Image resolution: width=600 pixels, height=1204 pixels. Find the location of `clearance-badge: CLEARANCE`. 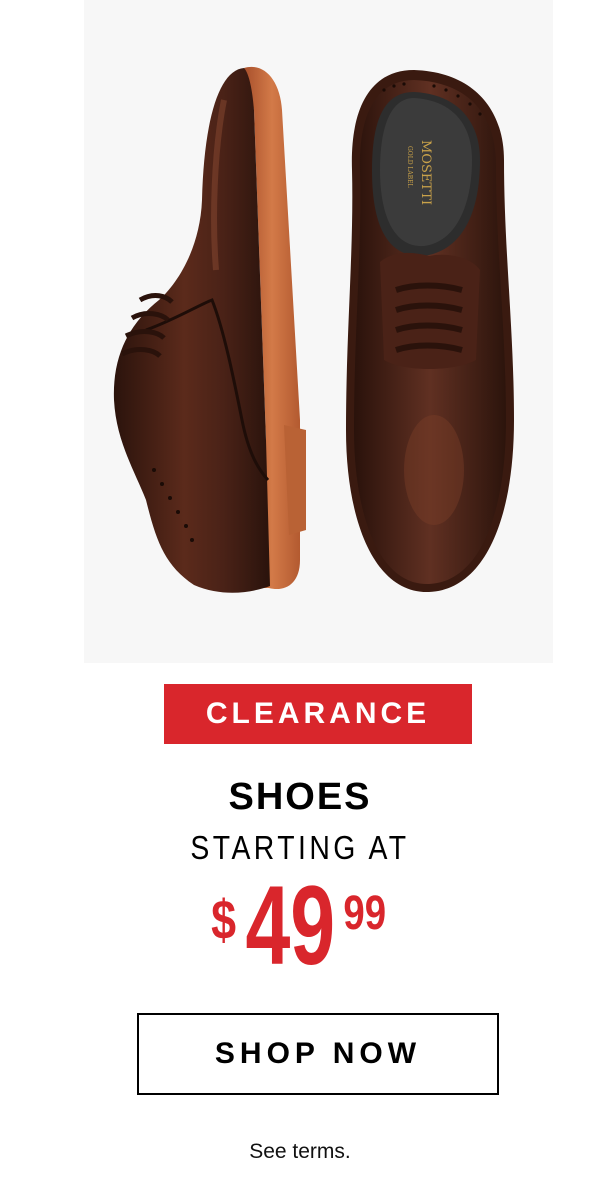

clearance-badge: CLEARANCE is located at coordinates (318, 714).